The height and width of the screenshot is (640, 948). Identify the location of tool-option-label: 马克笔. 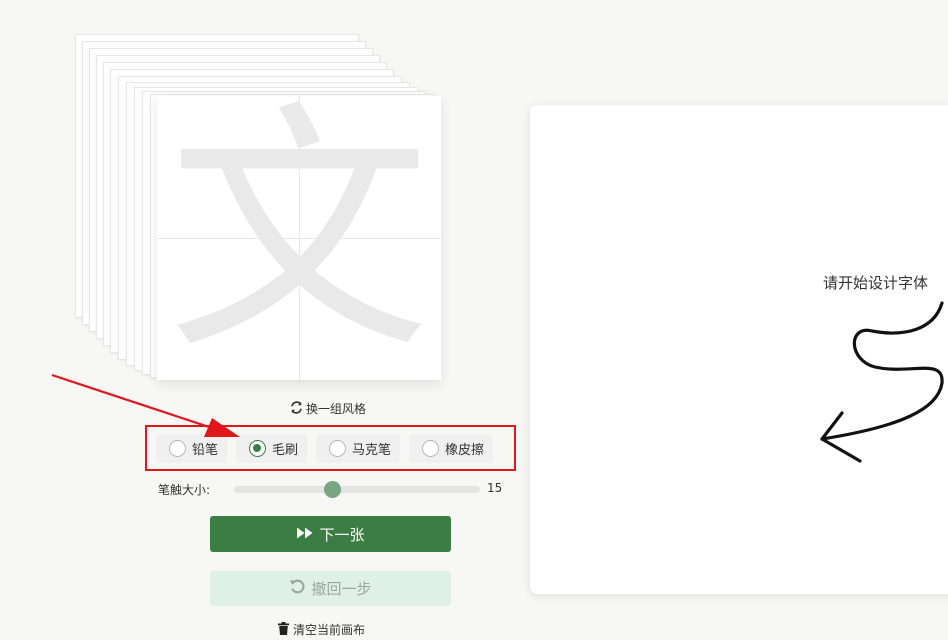
(372, 450).